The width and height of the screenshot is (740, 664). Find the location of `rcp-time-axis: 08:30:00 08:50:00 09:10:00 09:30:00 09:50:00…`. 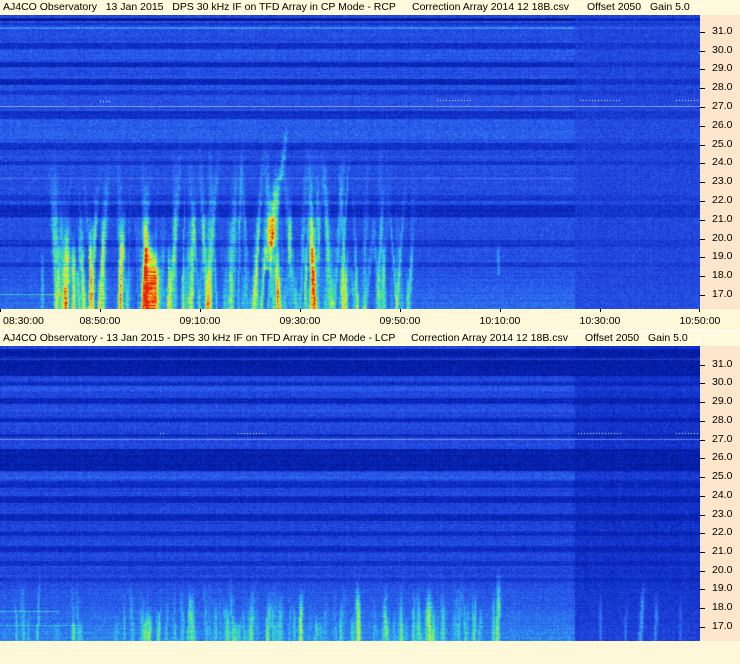

rcp-time-axis: 08:30:00 08:50:00 09:10:00 09:30:00 09:50:00… is located at coordinates (370, 320).